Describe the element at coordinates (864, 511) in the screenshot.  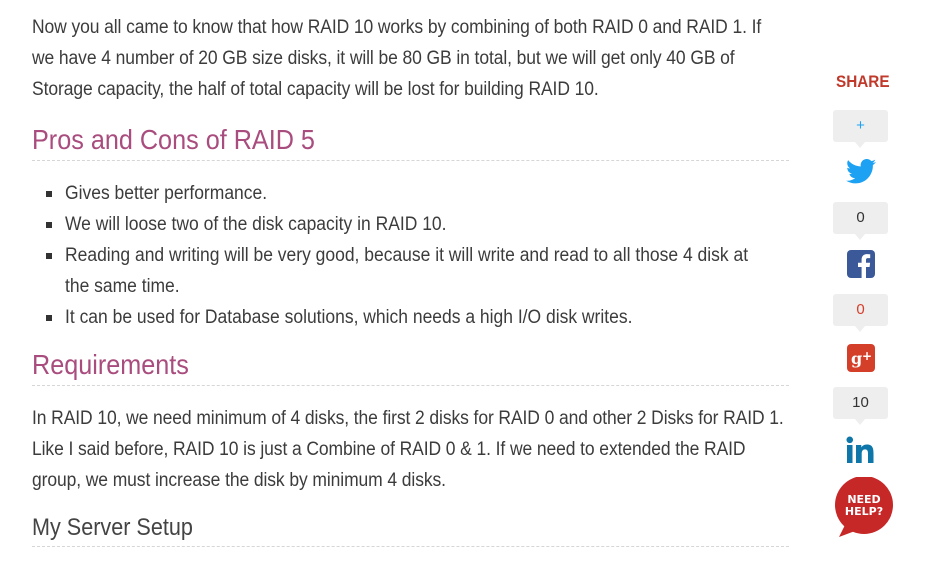
I see `svg-text: HELP?` at that location.